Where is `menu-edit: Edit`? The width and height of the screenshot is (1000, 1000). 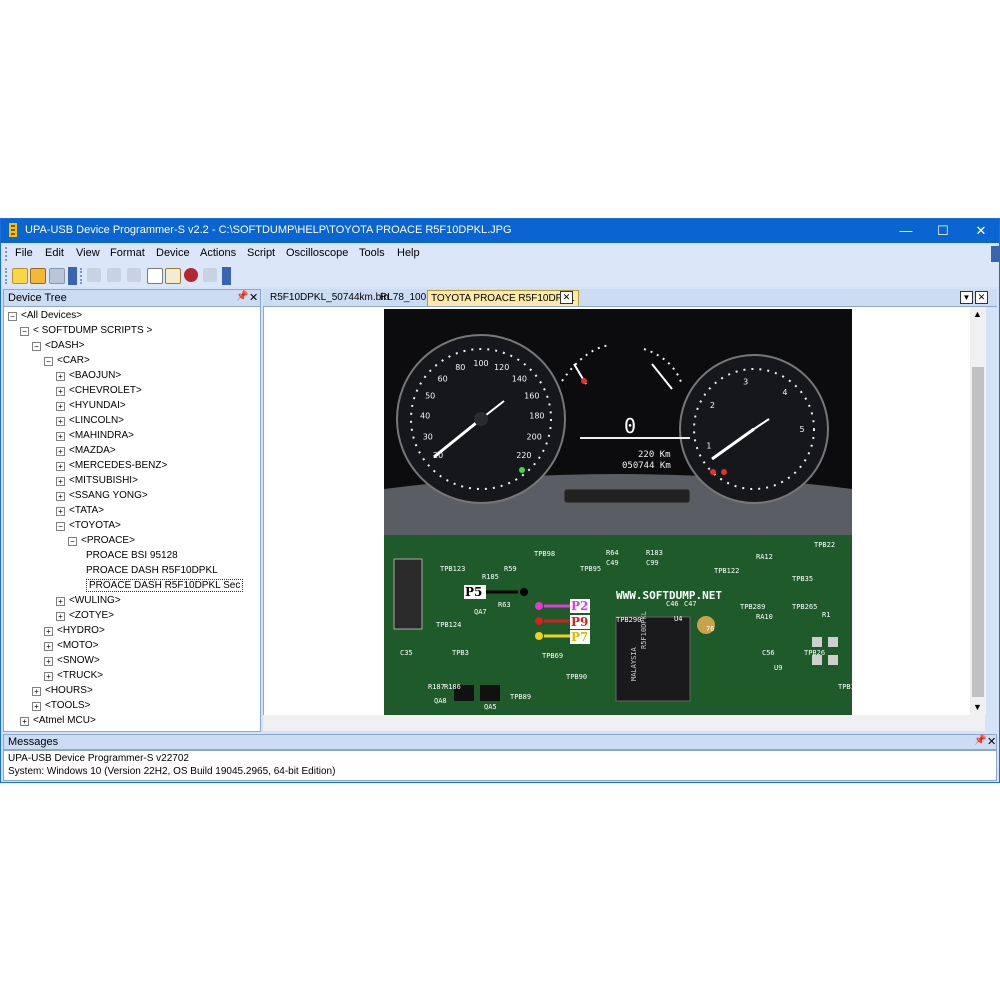
menu-edit: Edit is located at coordinates (54, 253).